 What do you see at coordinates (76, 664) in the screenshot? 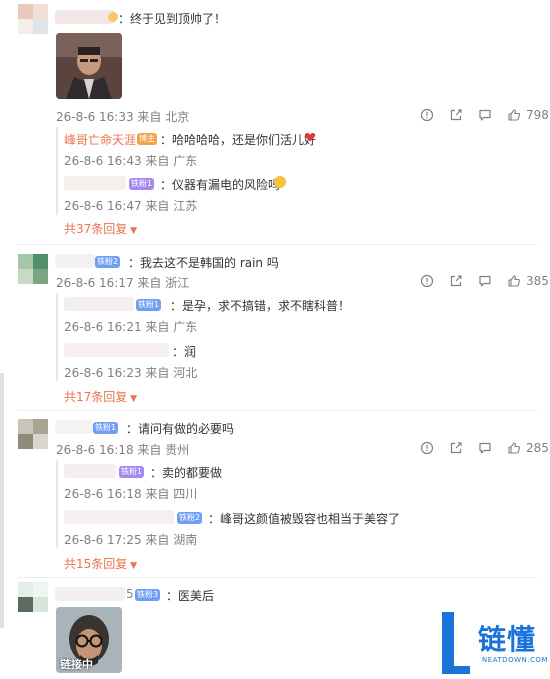
I see `image-caption: 链接中` at bounding box center [76, 664].